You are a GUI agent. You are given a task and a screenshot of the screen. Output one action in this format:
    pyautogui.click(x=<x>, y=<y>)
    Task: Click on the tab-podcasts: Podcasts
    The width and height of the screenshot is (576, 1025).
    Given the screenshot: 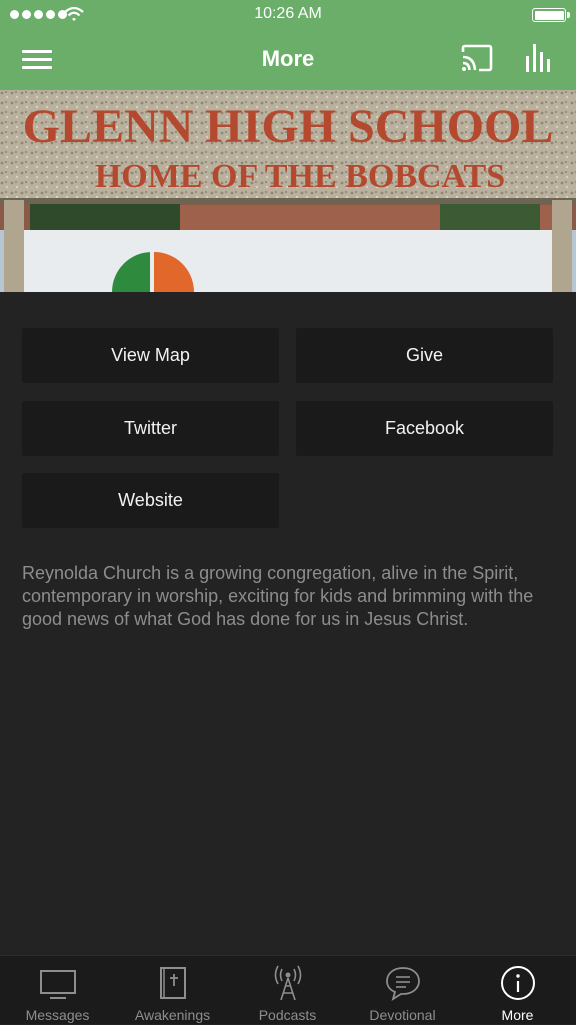 What is the action you would take?
    pyautogui.click(x=287, y=990)
    